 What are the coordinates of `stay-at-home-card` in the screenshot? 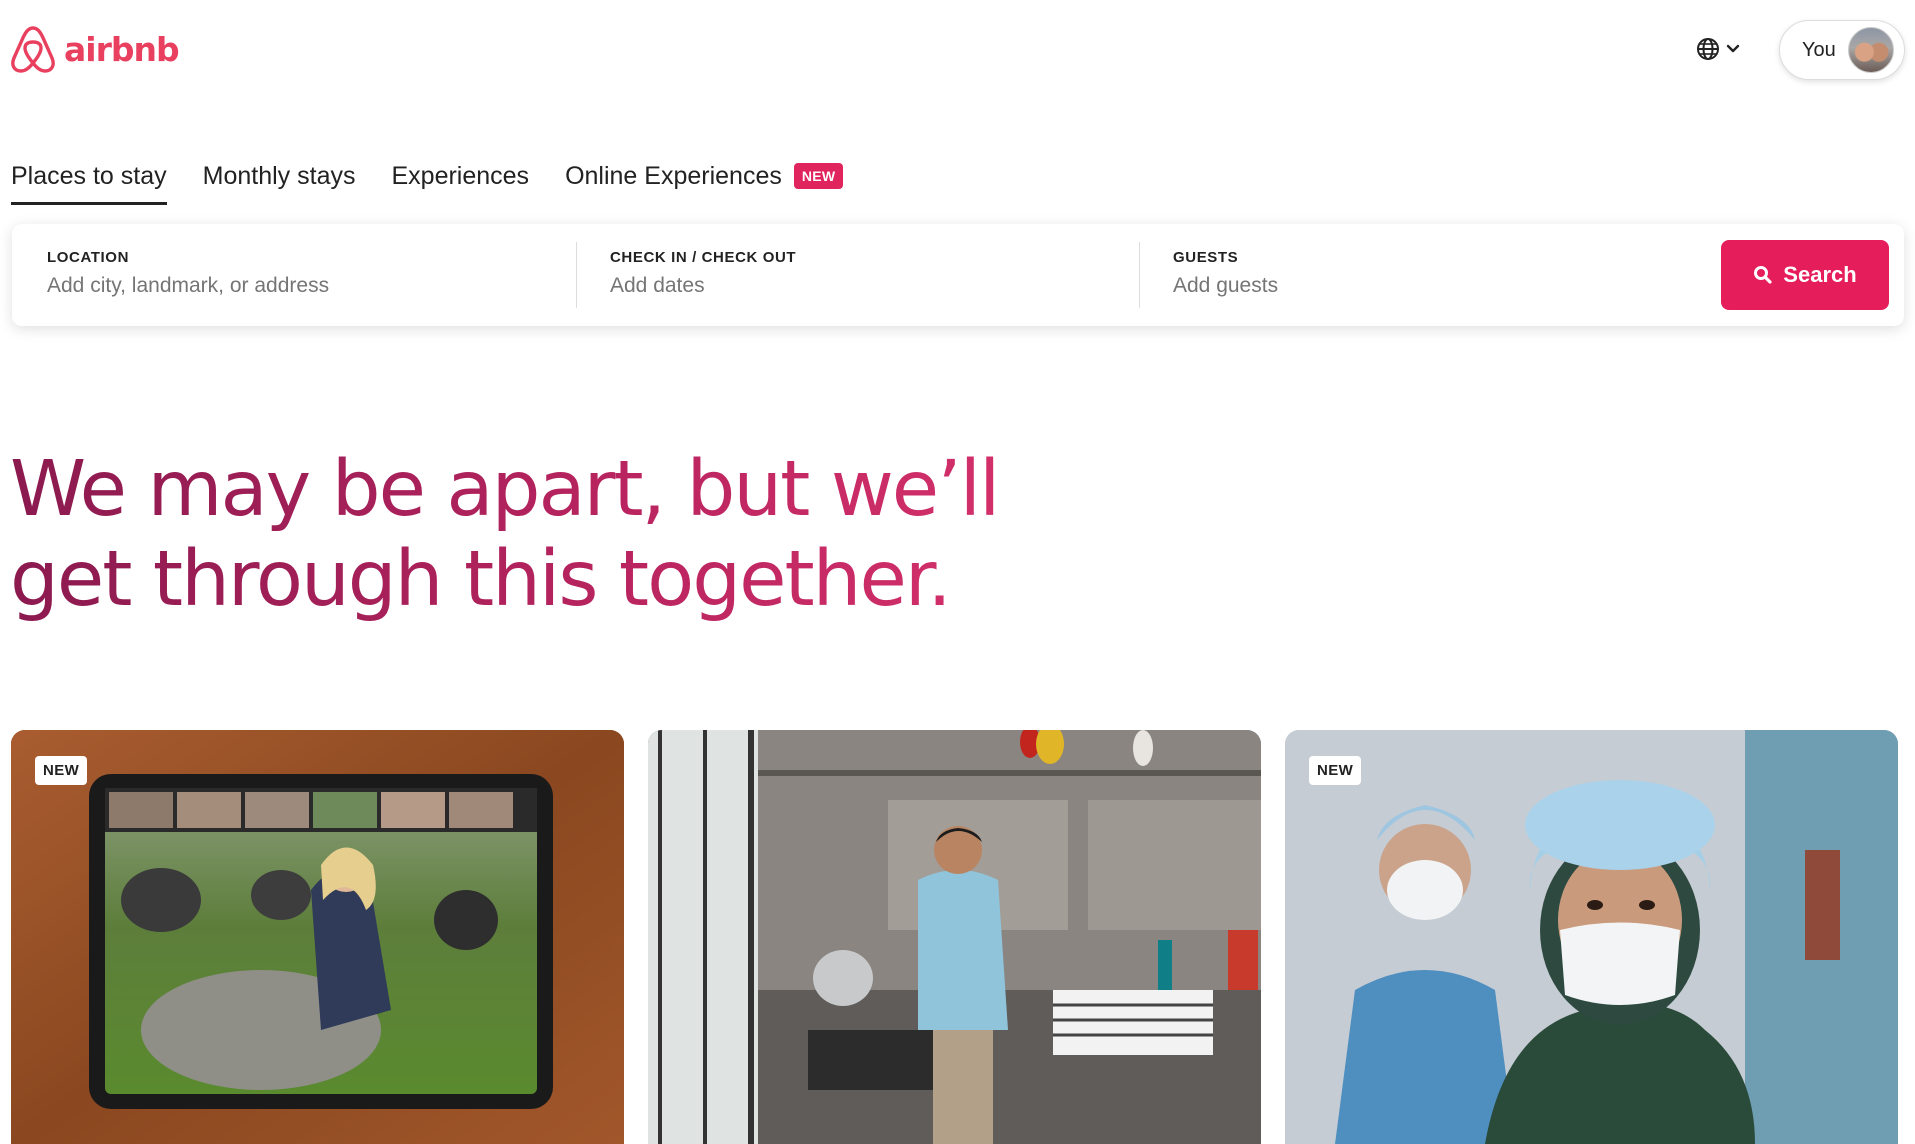 It's located at (954, 937).